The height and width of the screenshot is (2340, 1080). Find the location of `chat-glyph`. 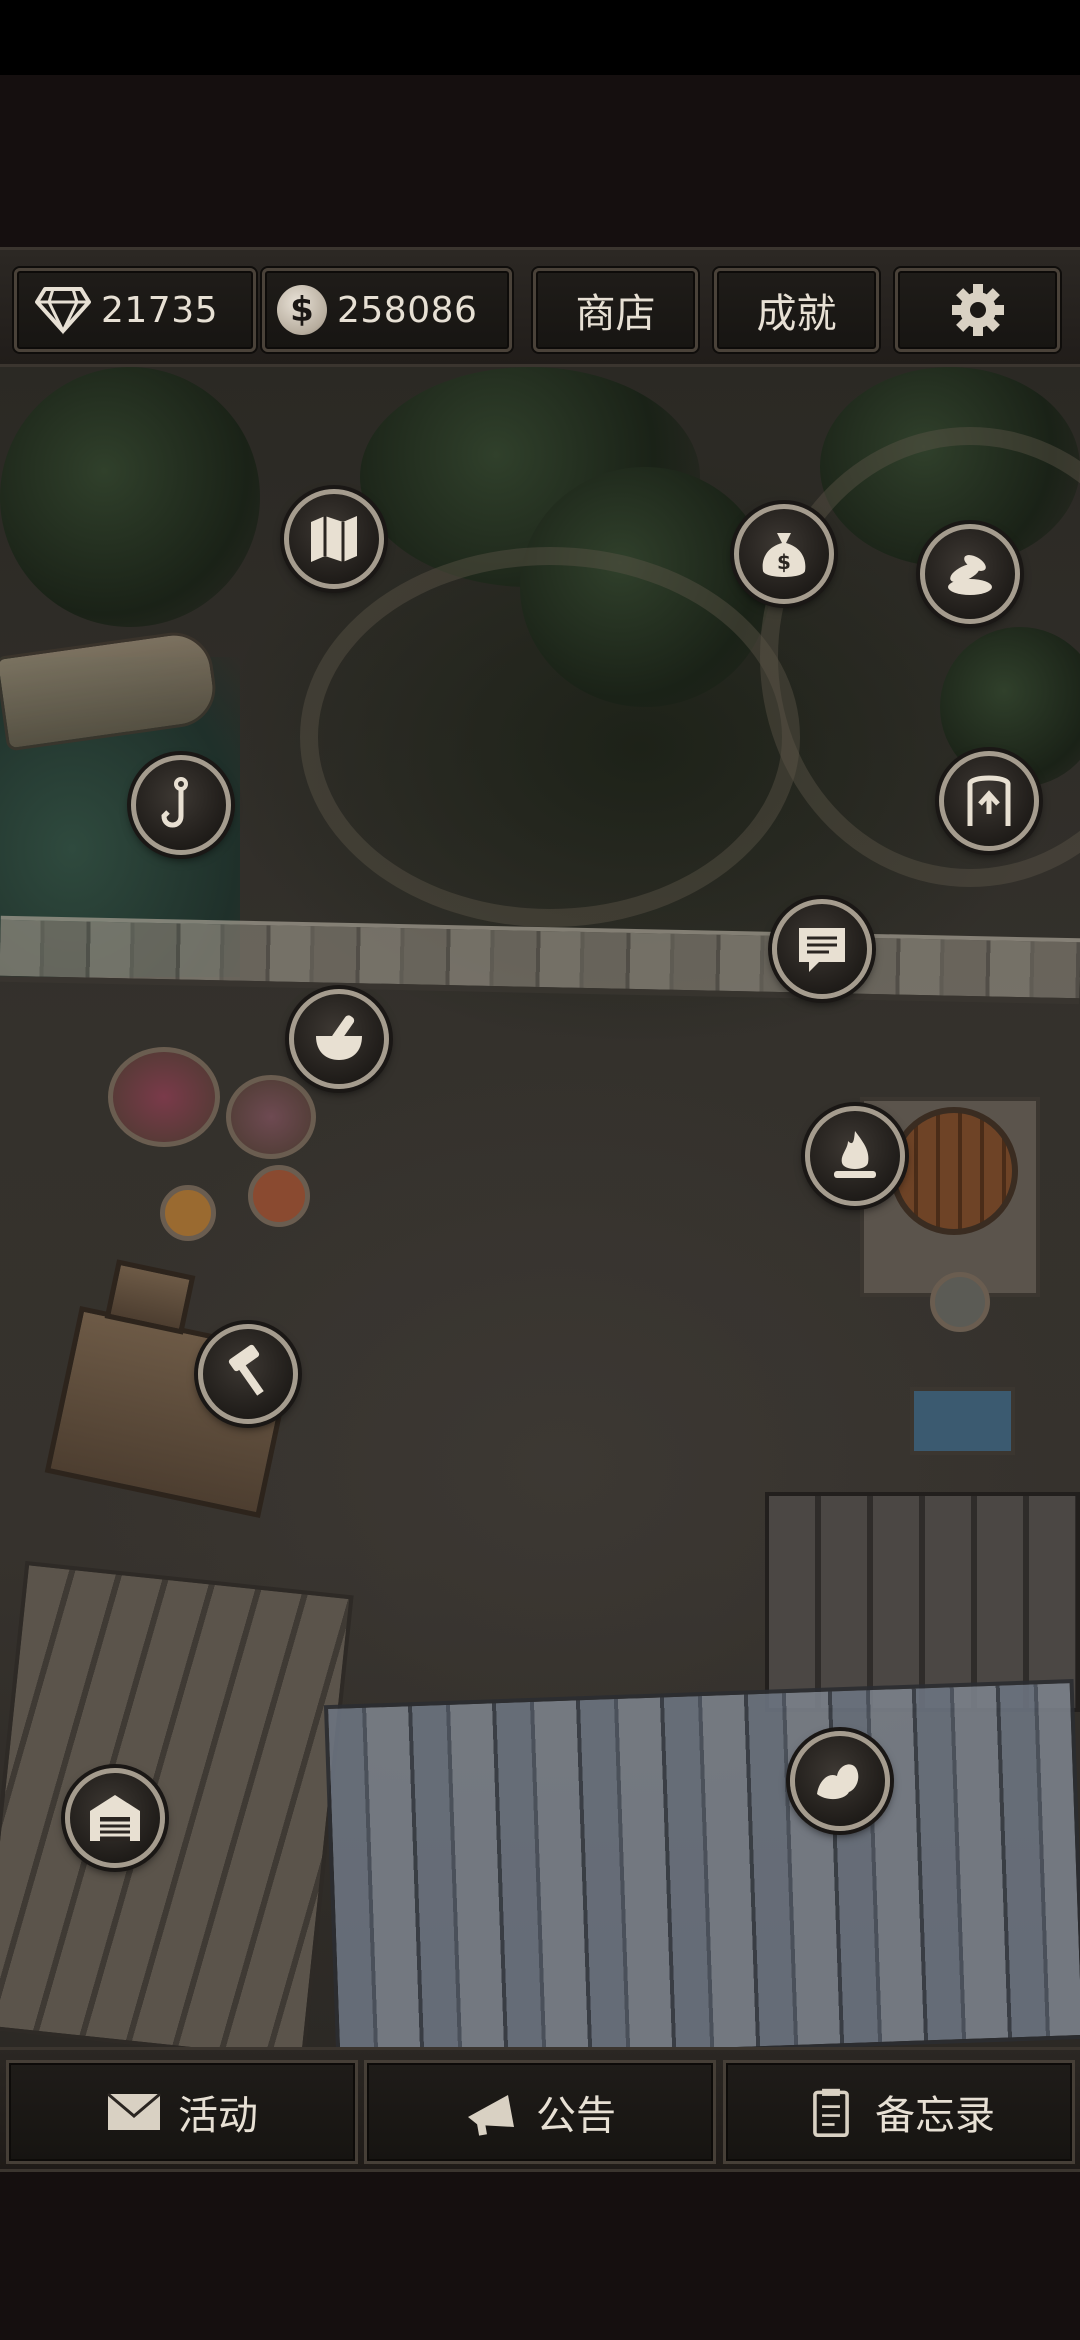

chat-glyph is located at coordinates (822, 950).